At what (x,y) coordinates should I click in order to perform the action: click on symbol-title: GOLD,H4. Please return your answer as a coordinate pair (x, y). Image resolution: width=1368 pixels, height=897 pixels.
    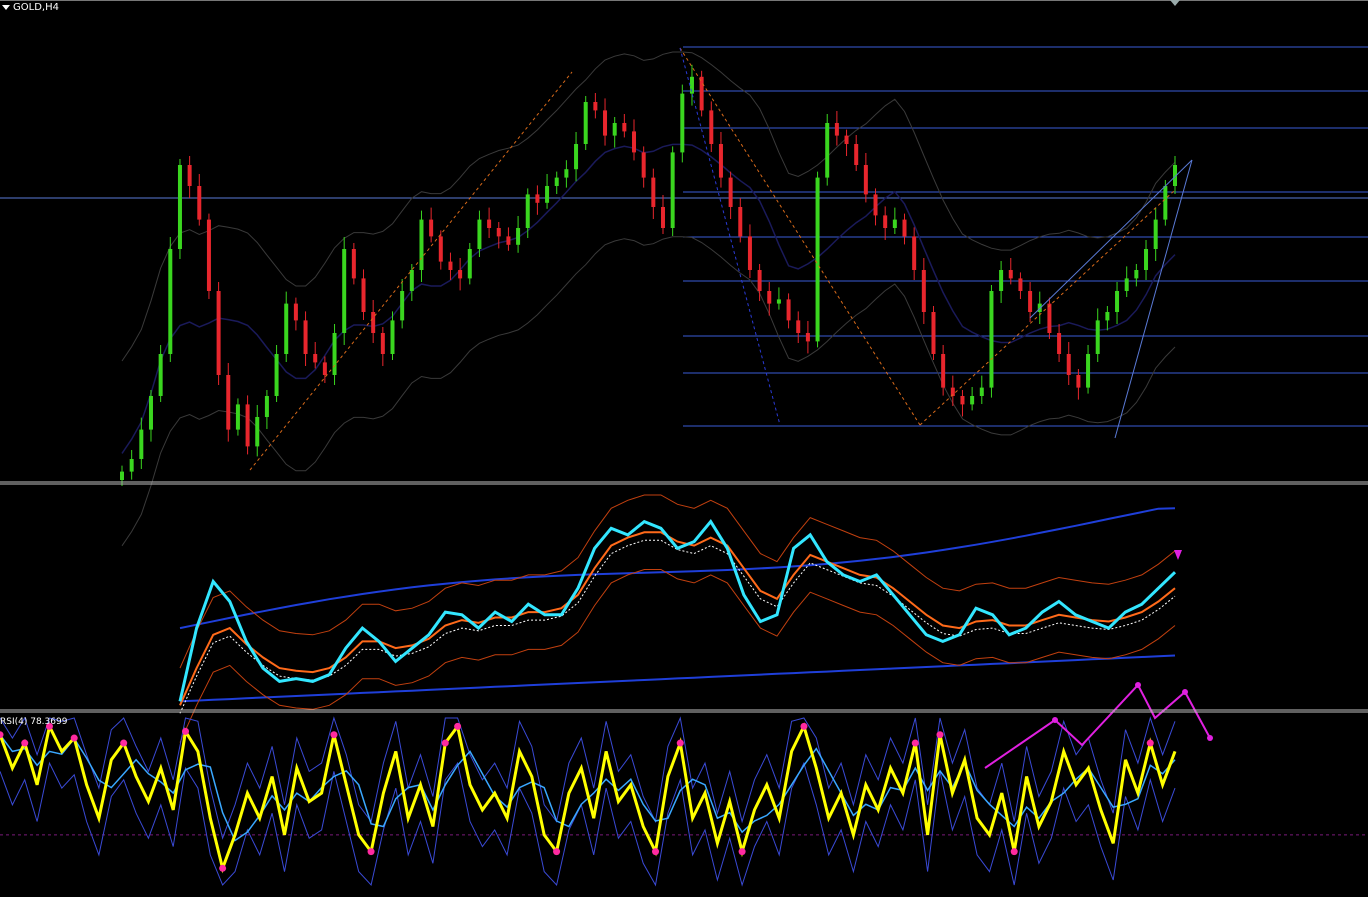
    Looking at the image, I should click on (30, 7).